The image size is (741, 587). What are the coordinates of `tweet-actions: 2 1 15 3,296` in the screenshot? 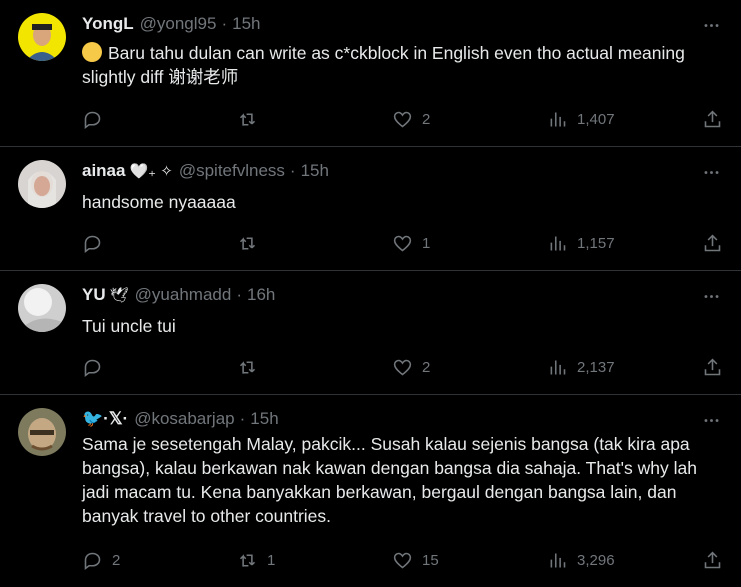 It's located at (402, 560).